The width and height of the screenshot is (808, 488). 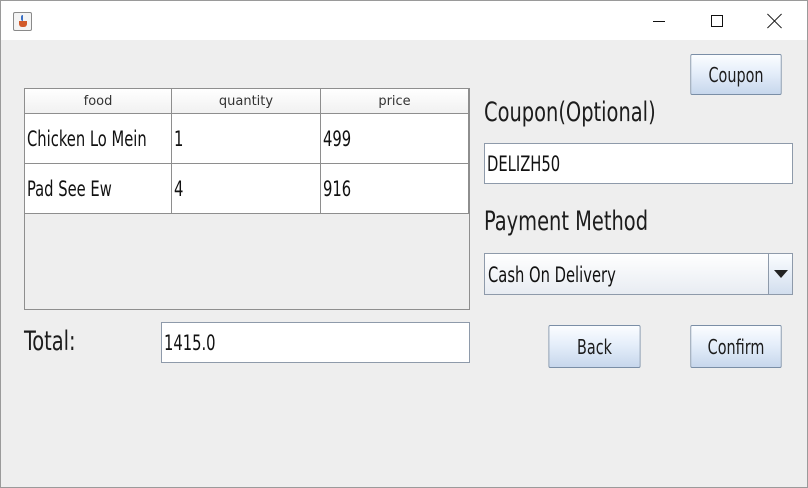 What do you see at coordinates (736, 74) in the screenshot?
I see `coupon-button: Coupon` at bounding box center [736, 74].